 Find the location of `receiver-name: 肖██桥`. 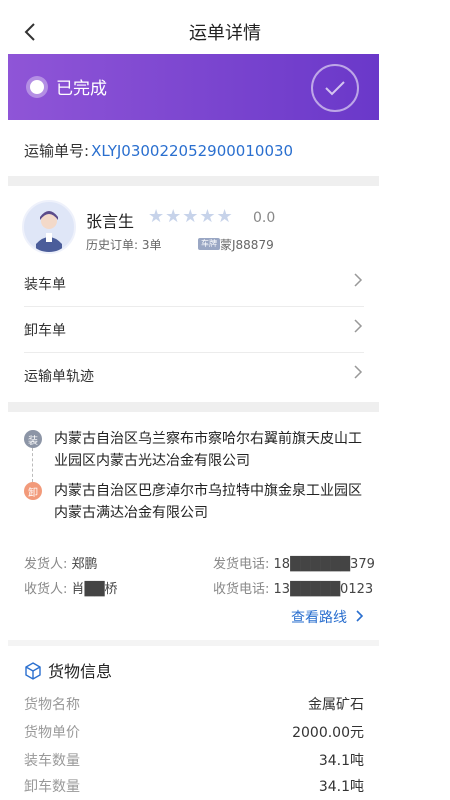

receiver-name: 肖██桥 is located at coordinates (94, 589).